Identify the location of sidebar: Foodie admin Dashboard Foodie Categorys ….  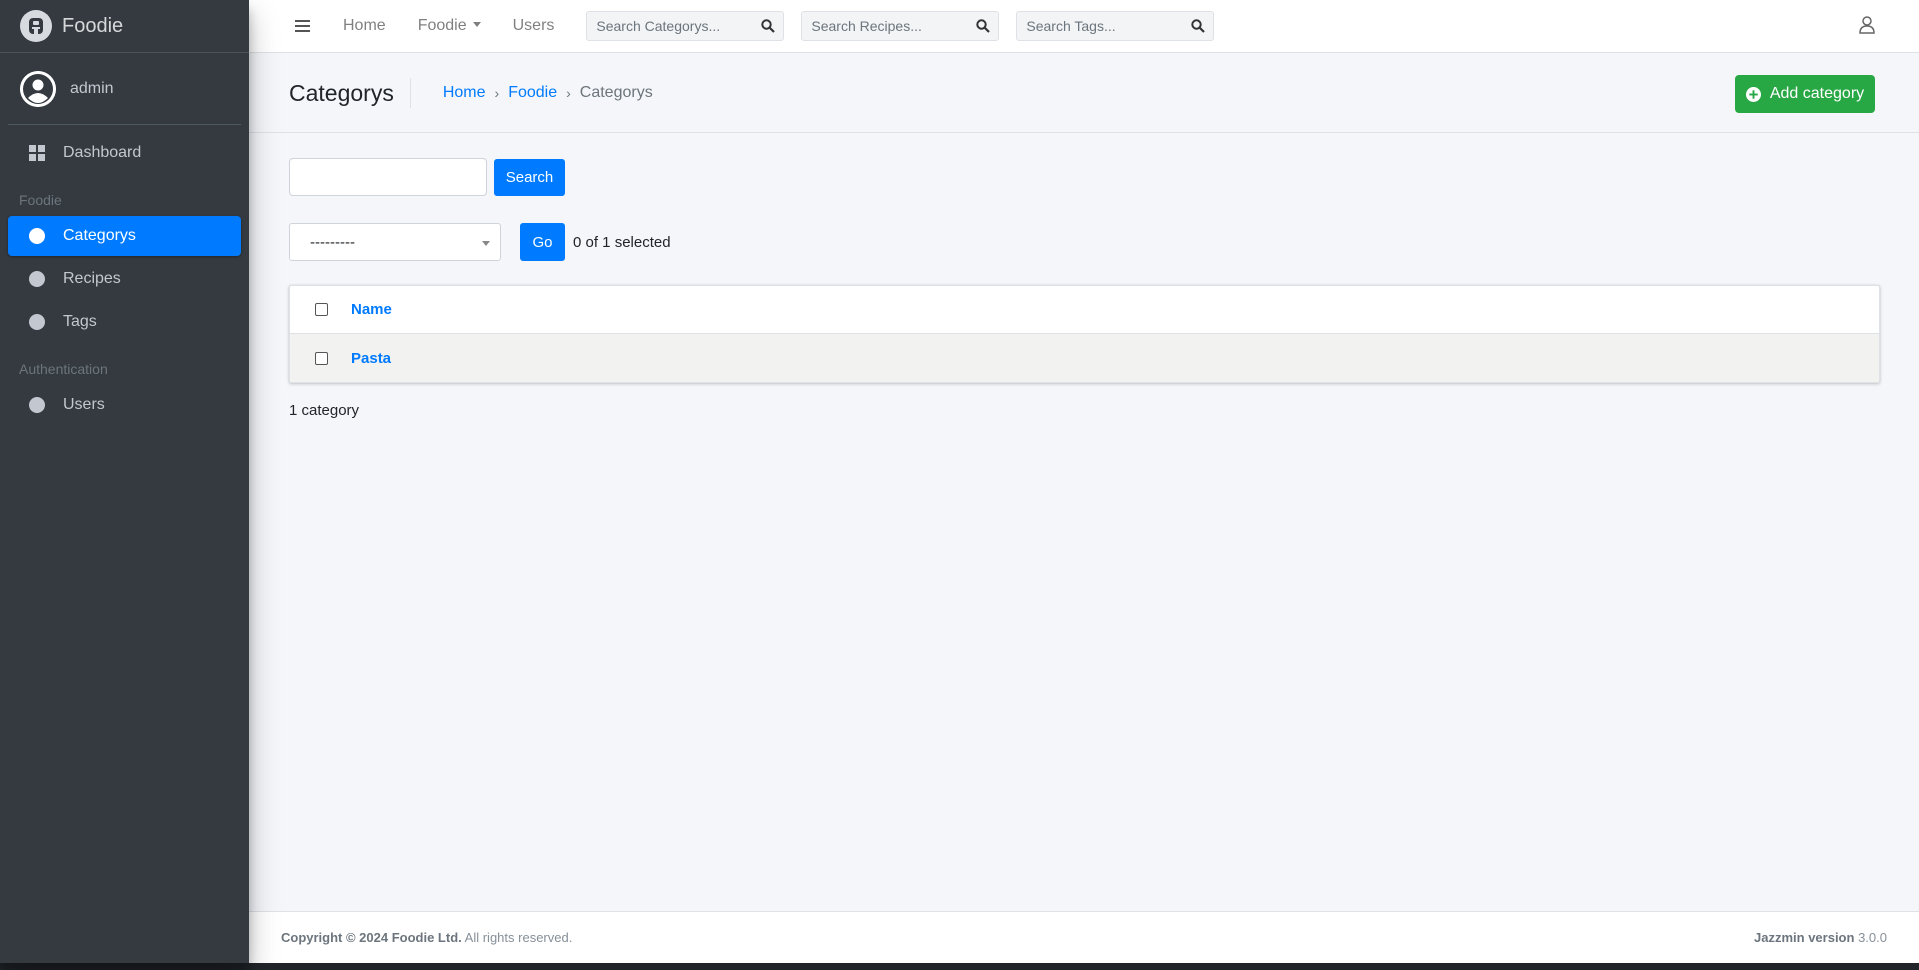
(124, 481).